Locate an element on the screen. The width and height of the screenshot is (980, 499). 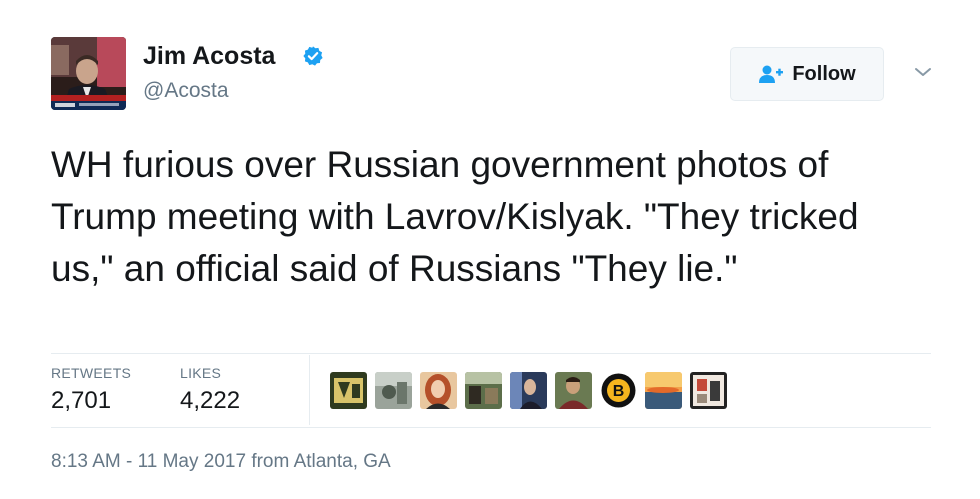
tweet-timestamp: 8:13 AM - 11 May 2017 is located at coordinates (148, 461).